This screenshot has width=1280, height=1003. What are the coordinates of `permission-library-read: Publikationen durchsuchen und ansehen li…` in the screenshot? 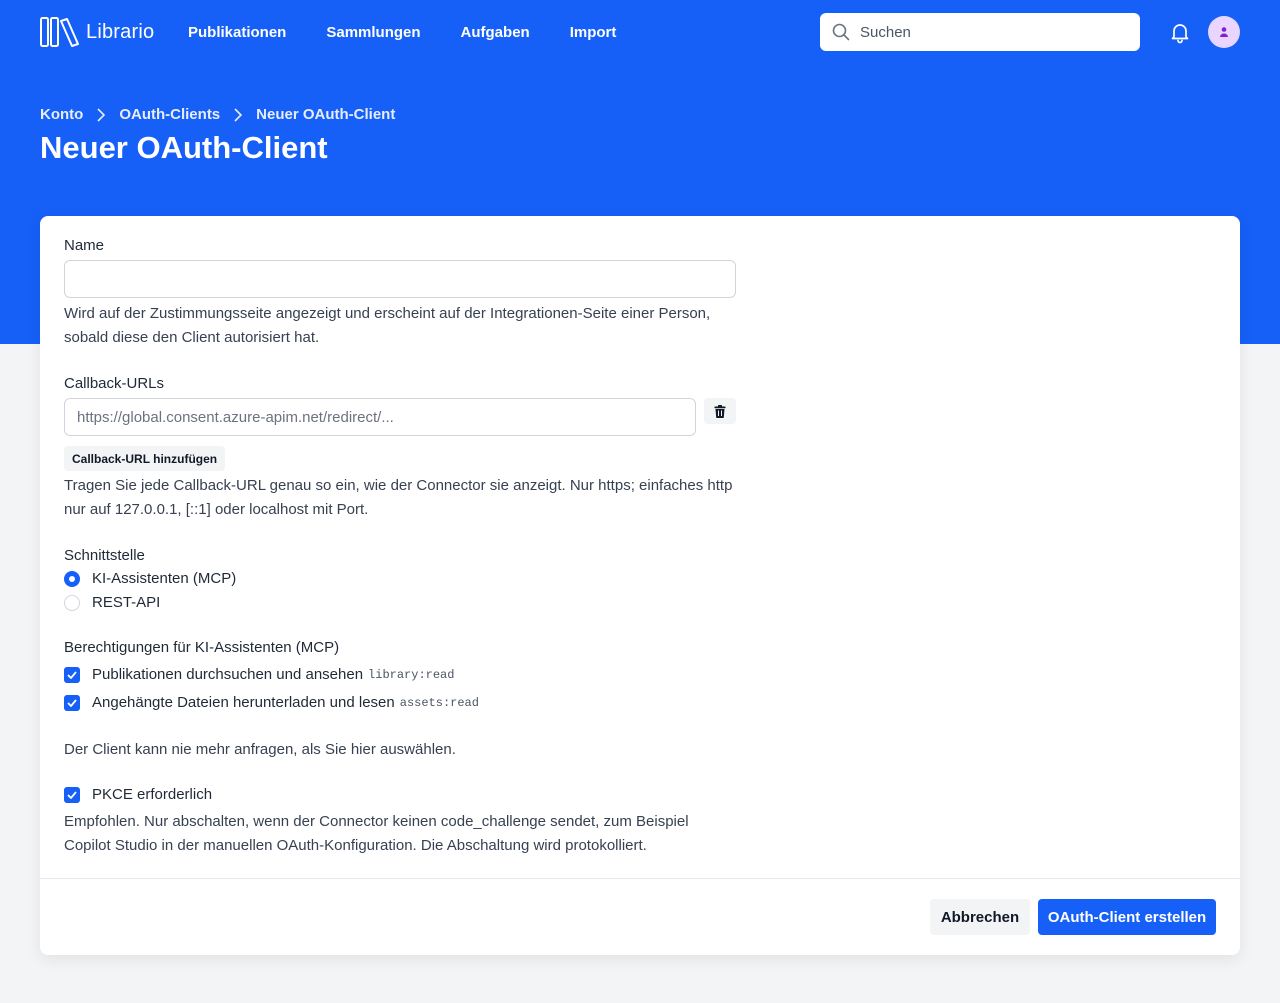 It's located at (259, 674).